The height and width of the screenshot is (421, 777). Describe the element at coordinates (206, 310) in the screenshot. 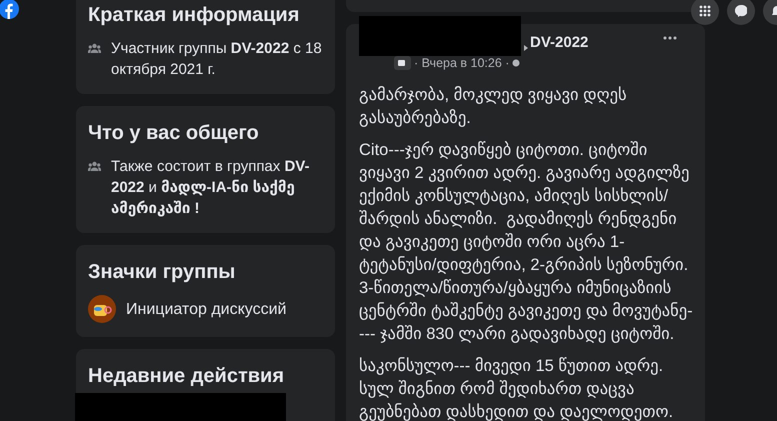

I see `badge-label: Инициатор дискуссий` at that location.